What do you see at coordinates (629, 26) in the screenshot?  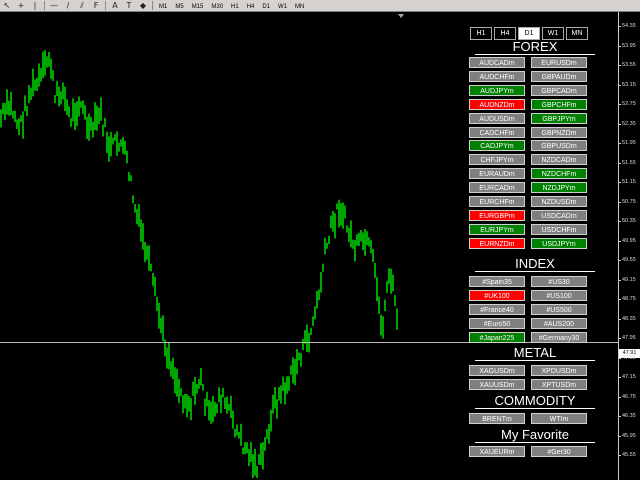 I see `price-label: 54.35` at bounding box center [629, 26].